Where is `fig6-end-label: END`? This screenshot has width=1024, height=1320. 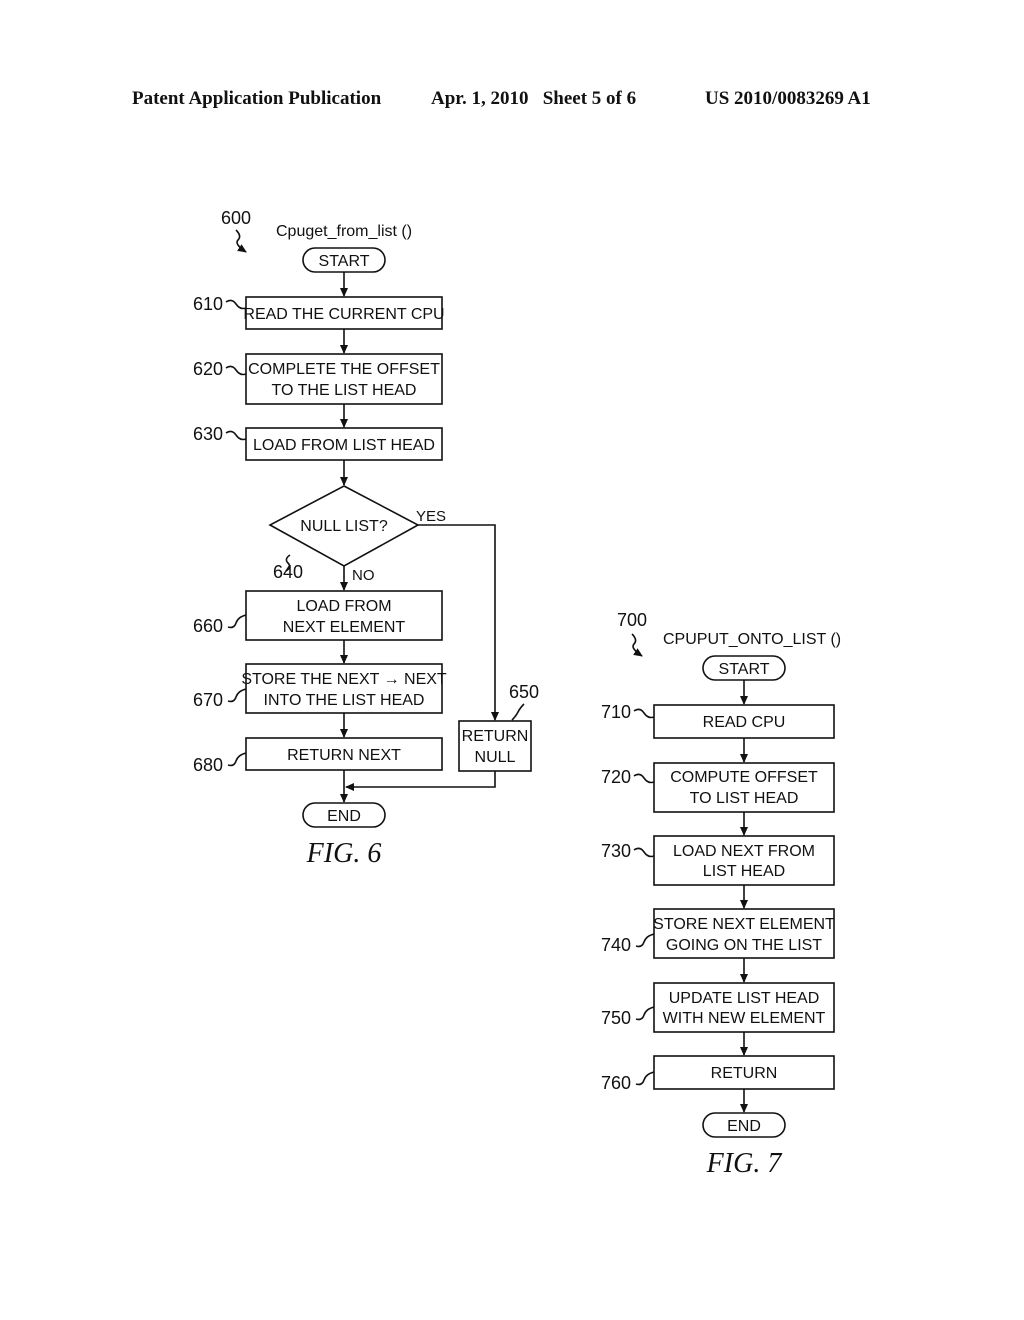 fig6-end-label: END is located at coordinates (344, 816).